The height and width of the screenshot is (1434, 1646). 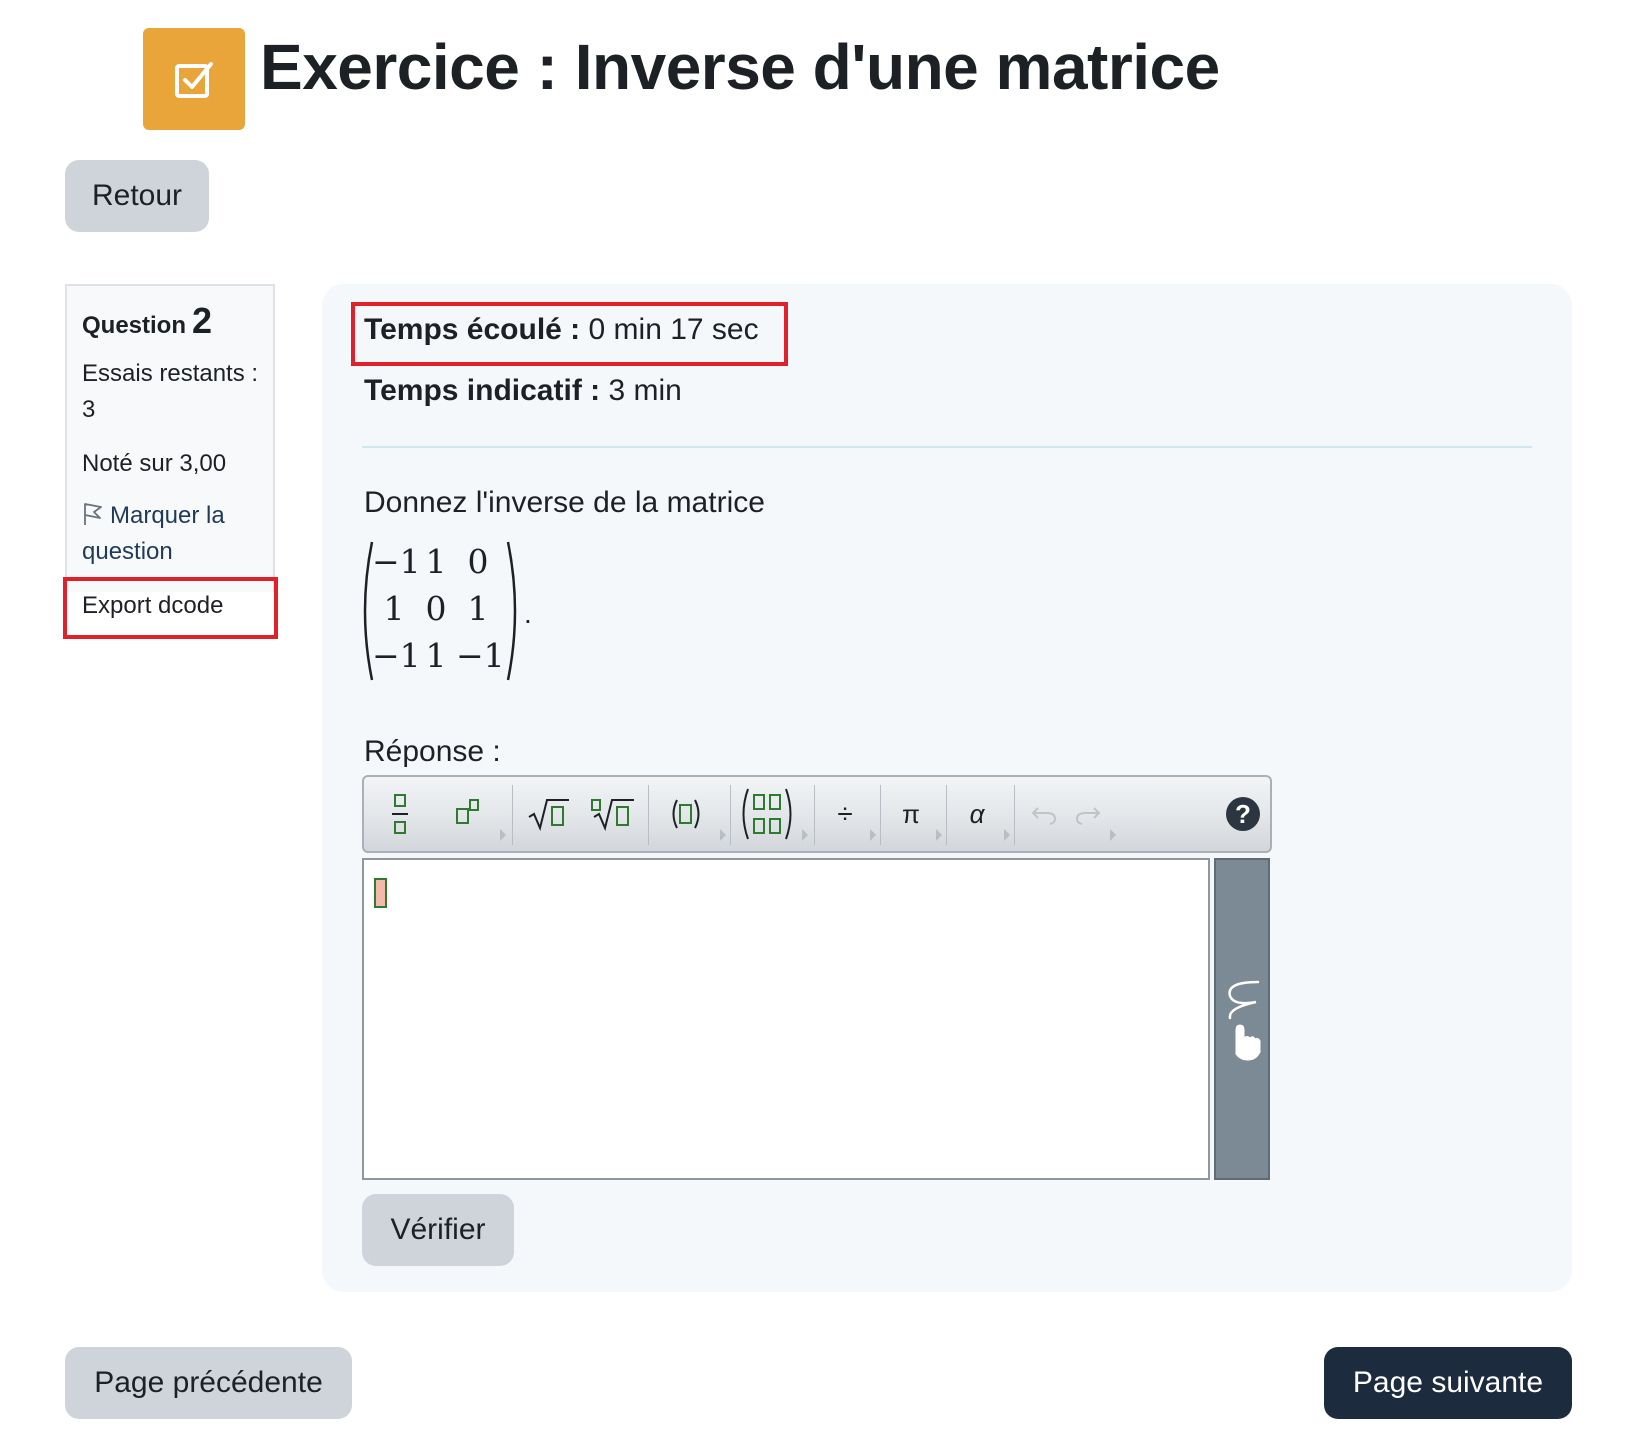 I want to click on handwriting-icon, so click(x=1244, y=1020).